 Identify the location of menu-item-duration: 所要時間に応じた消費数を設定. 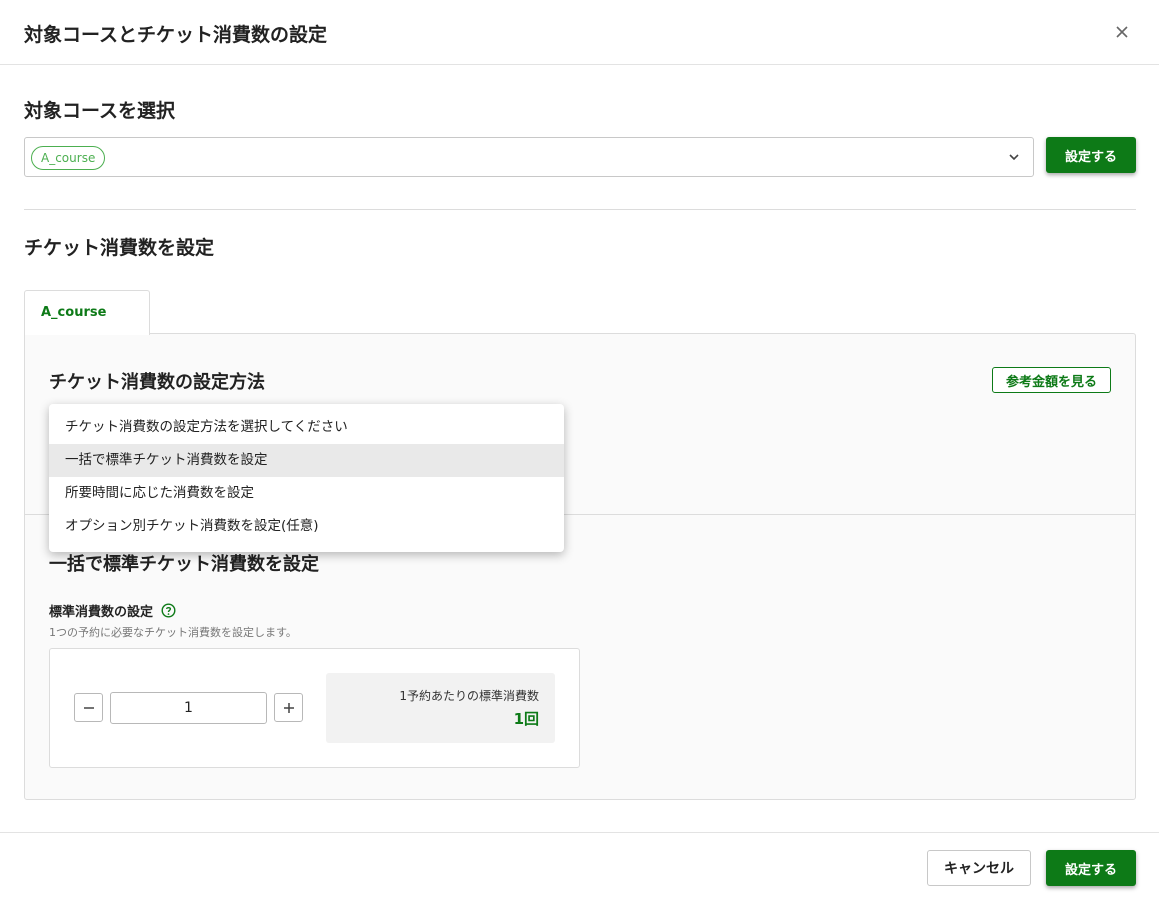
(306, 493).